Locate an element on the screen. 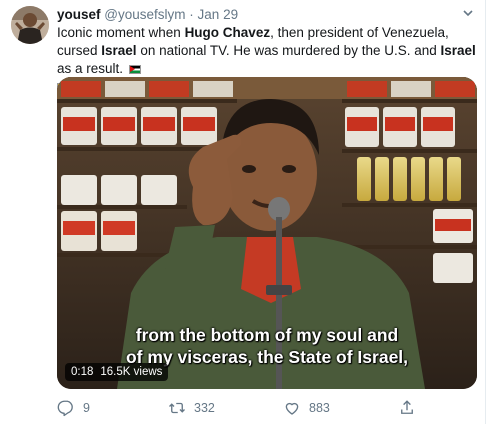 The image size is (488, 424). user-handle: @yousefslym is located at coordinates (144, 14).